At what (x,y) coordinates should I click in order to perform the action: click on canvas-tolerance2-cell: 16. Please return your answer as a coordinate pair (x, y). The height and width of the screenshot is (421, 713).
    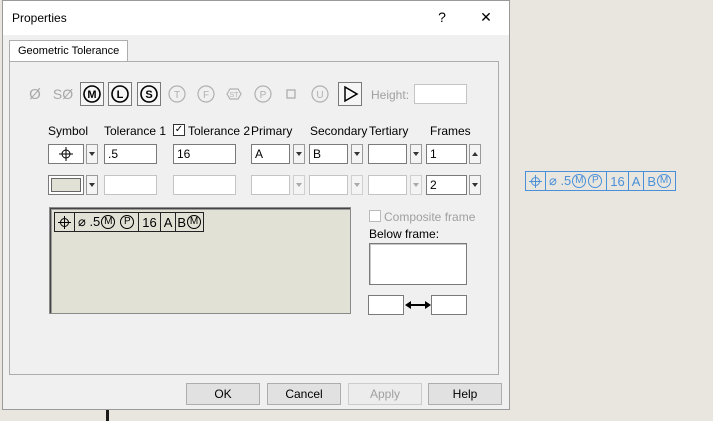
    Looking at the image, I should click on (618, 181).